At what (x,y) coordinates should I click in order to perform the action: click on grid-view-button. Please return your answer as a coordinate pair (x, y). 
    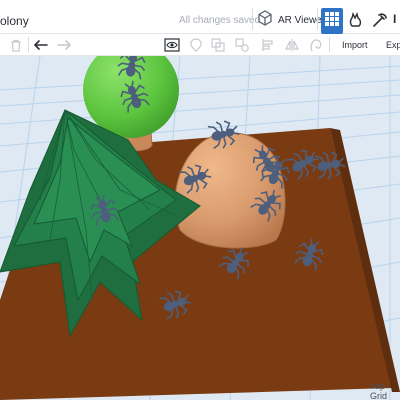
    Looking at the image, I should click on (332, 21).